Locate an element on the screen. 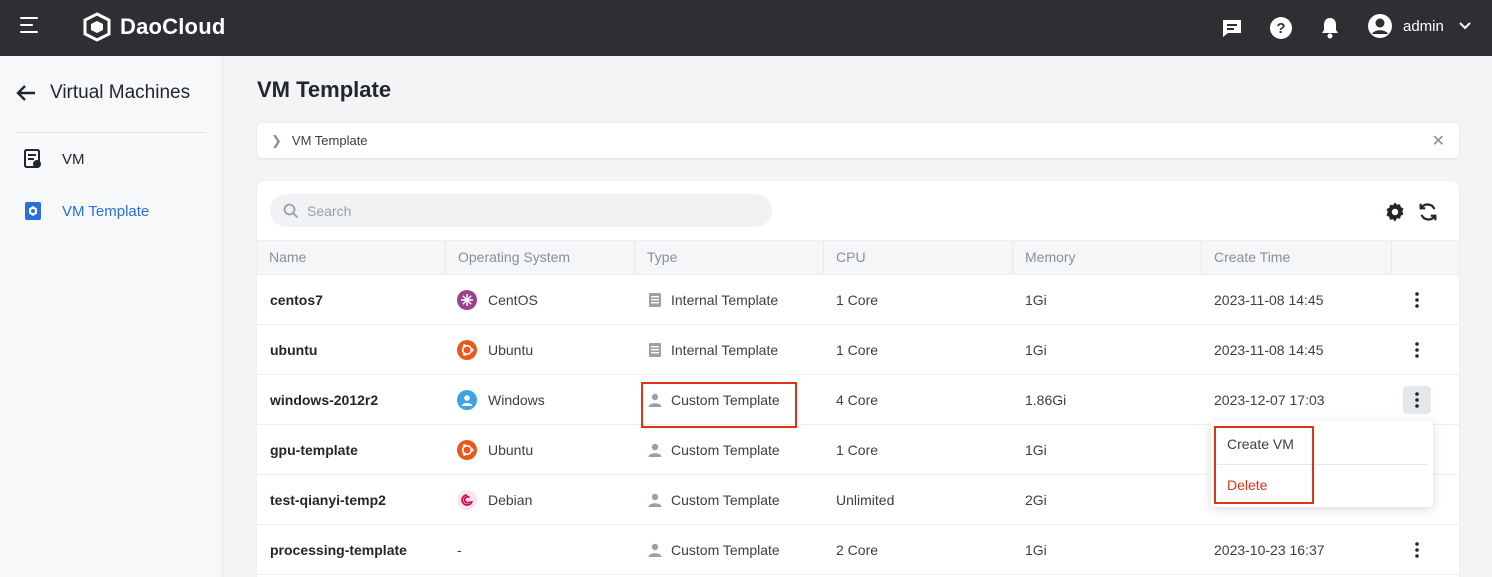 This screenshot has height=577, width=1492. centos-icon is located at coordinates (467, 300).